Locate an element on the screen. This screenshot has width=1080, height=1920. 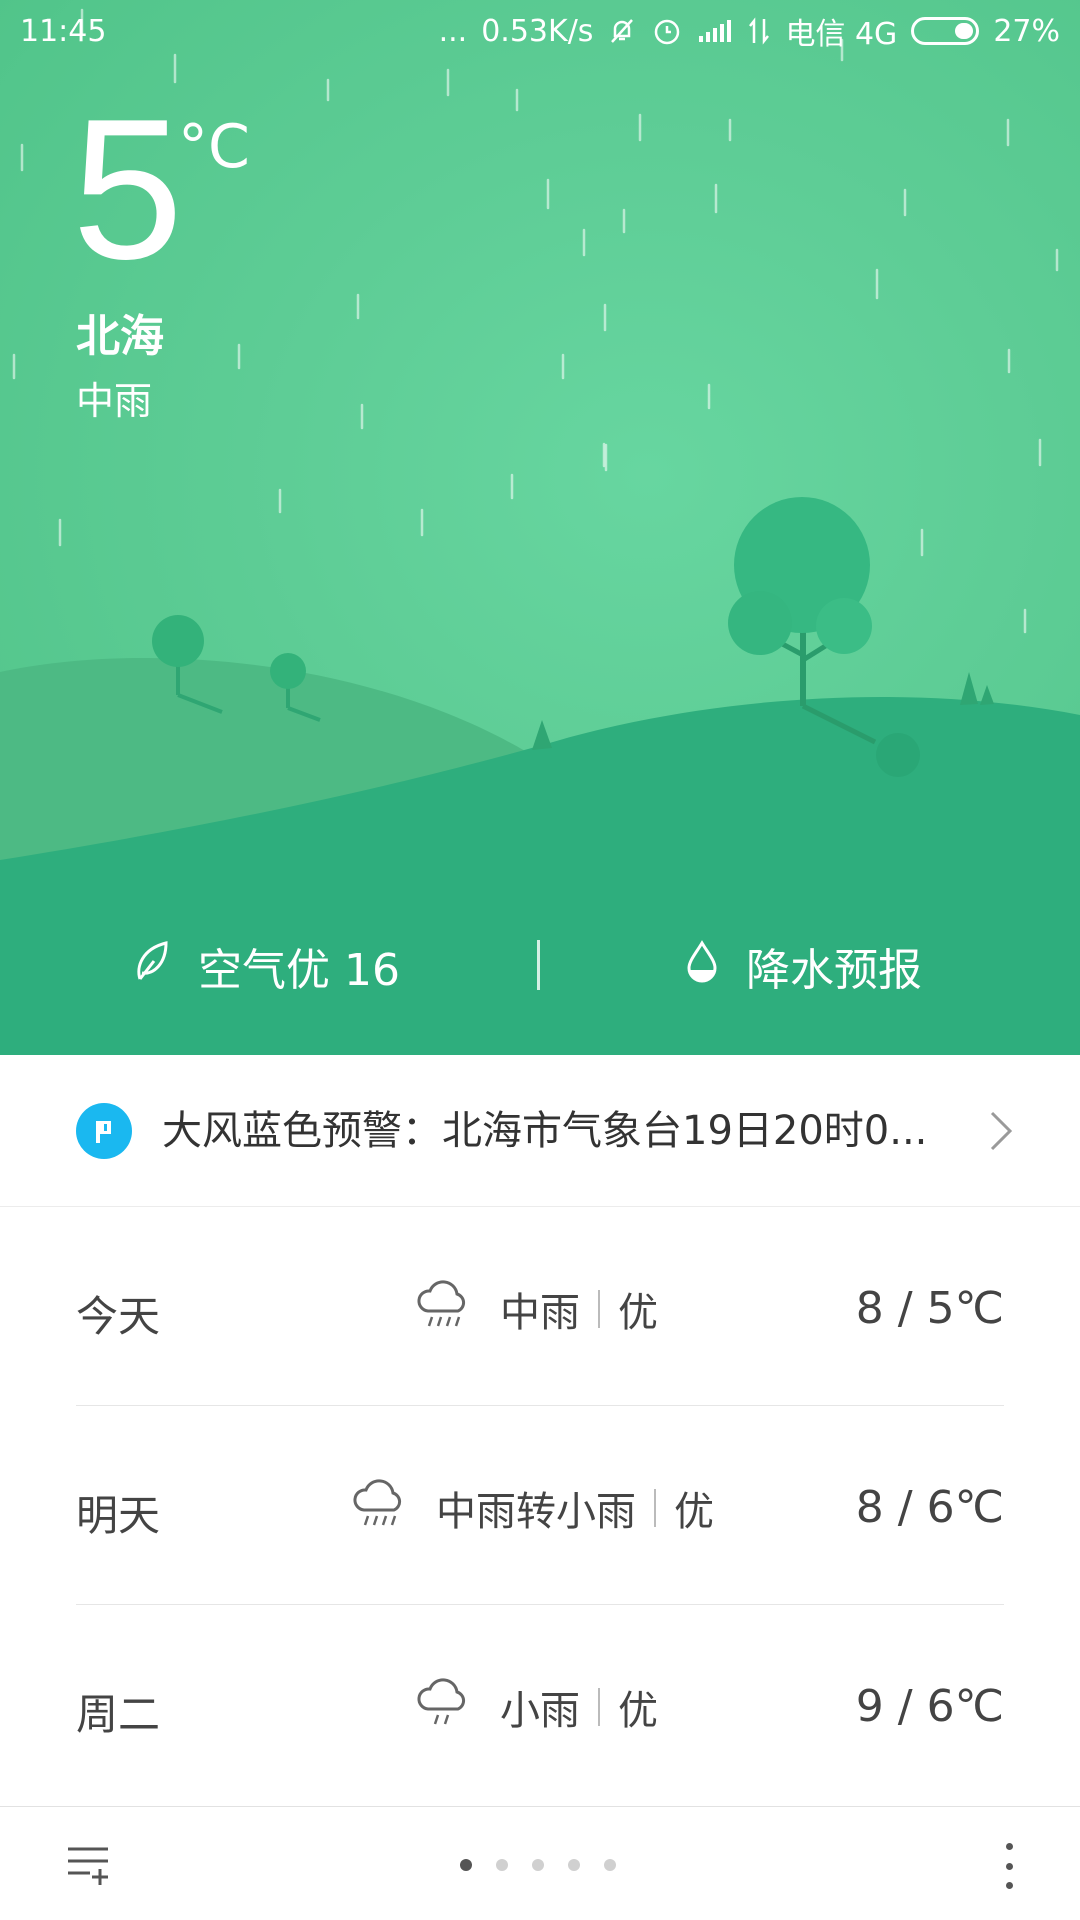
leaf-icon is located at coordinates (152, 966).